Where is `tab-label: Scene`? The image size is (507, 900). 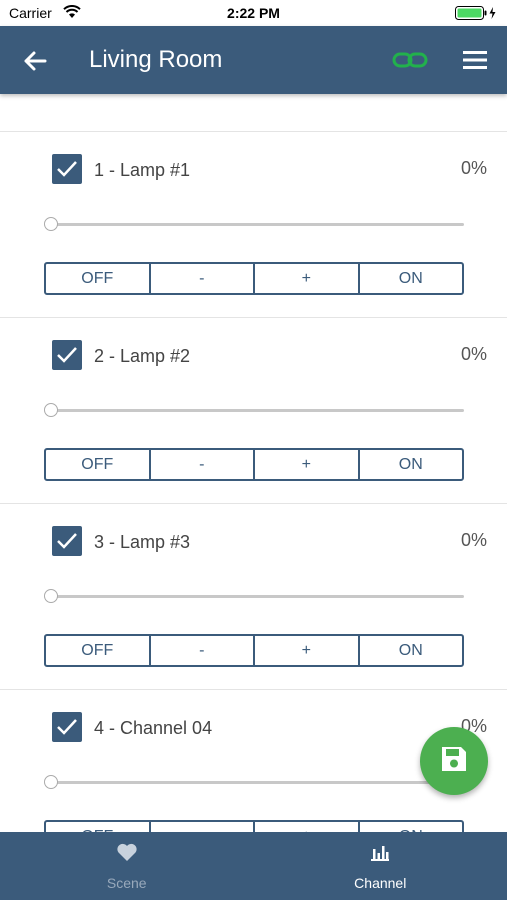 tab-label: Scene is located at coordinates (126, 883).